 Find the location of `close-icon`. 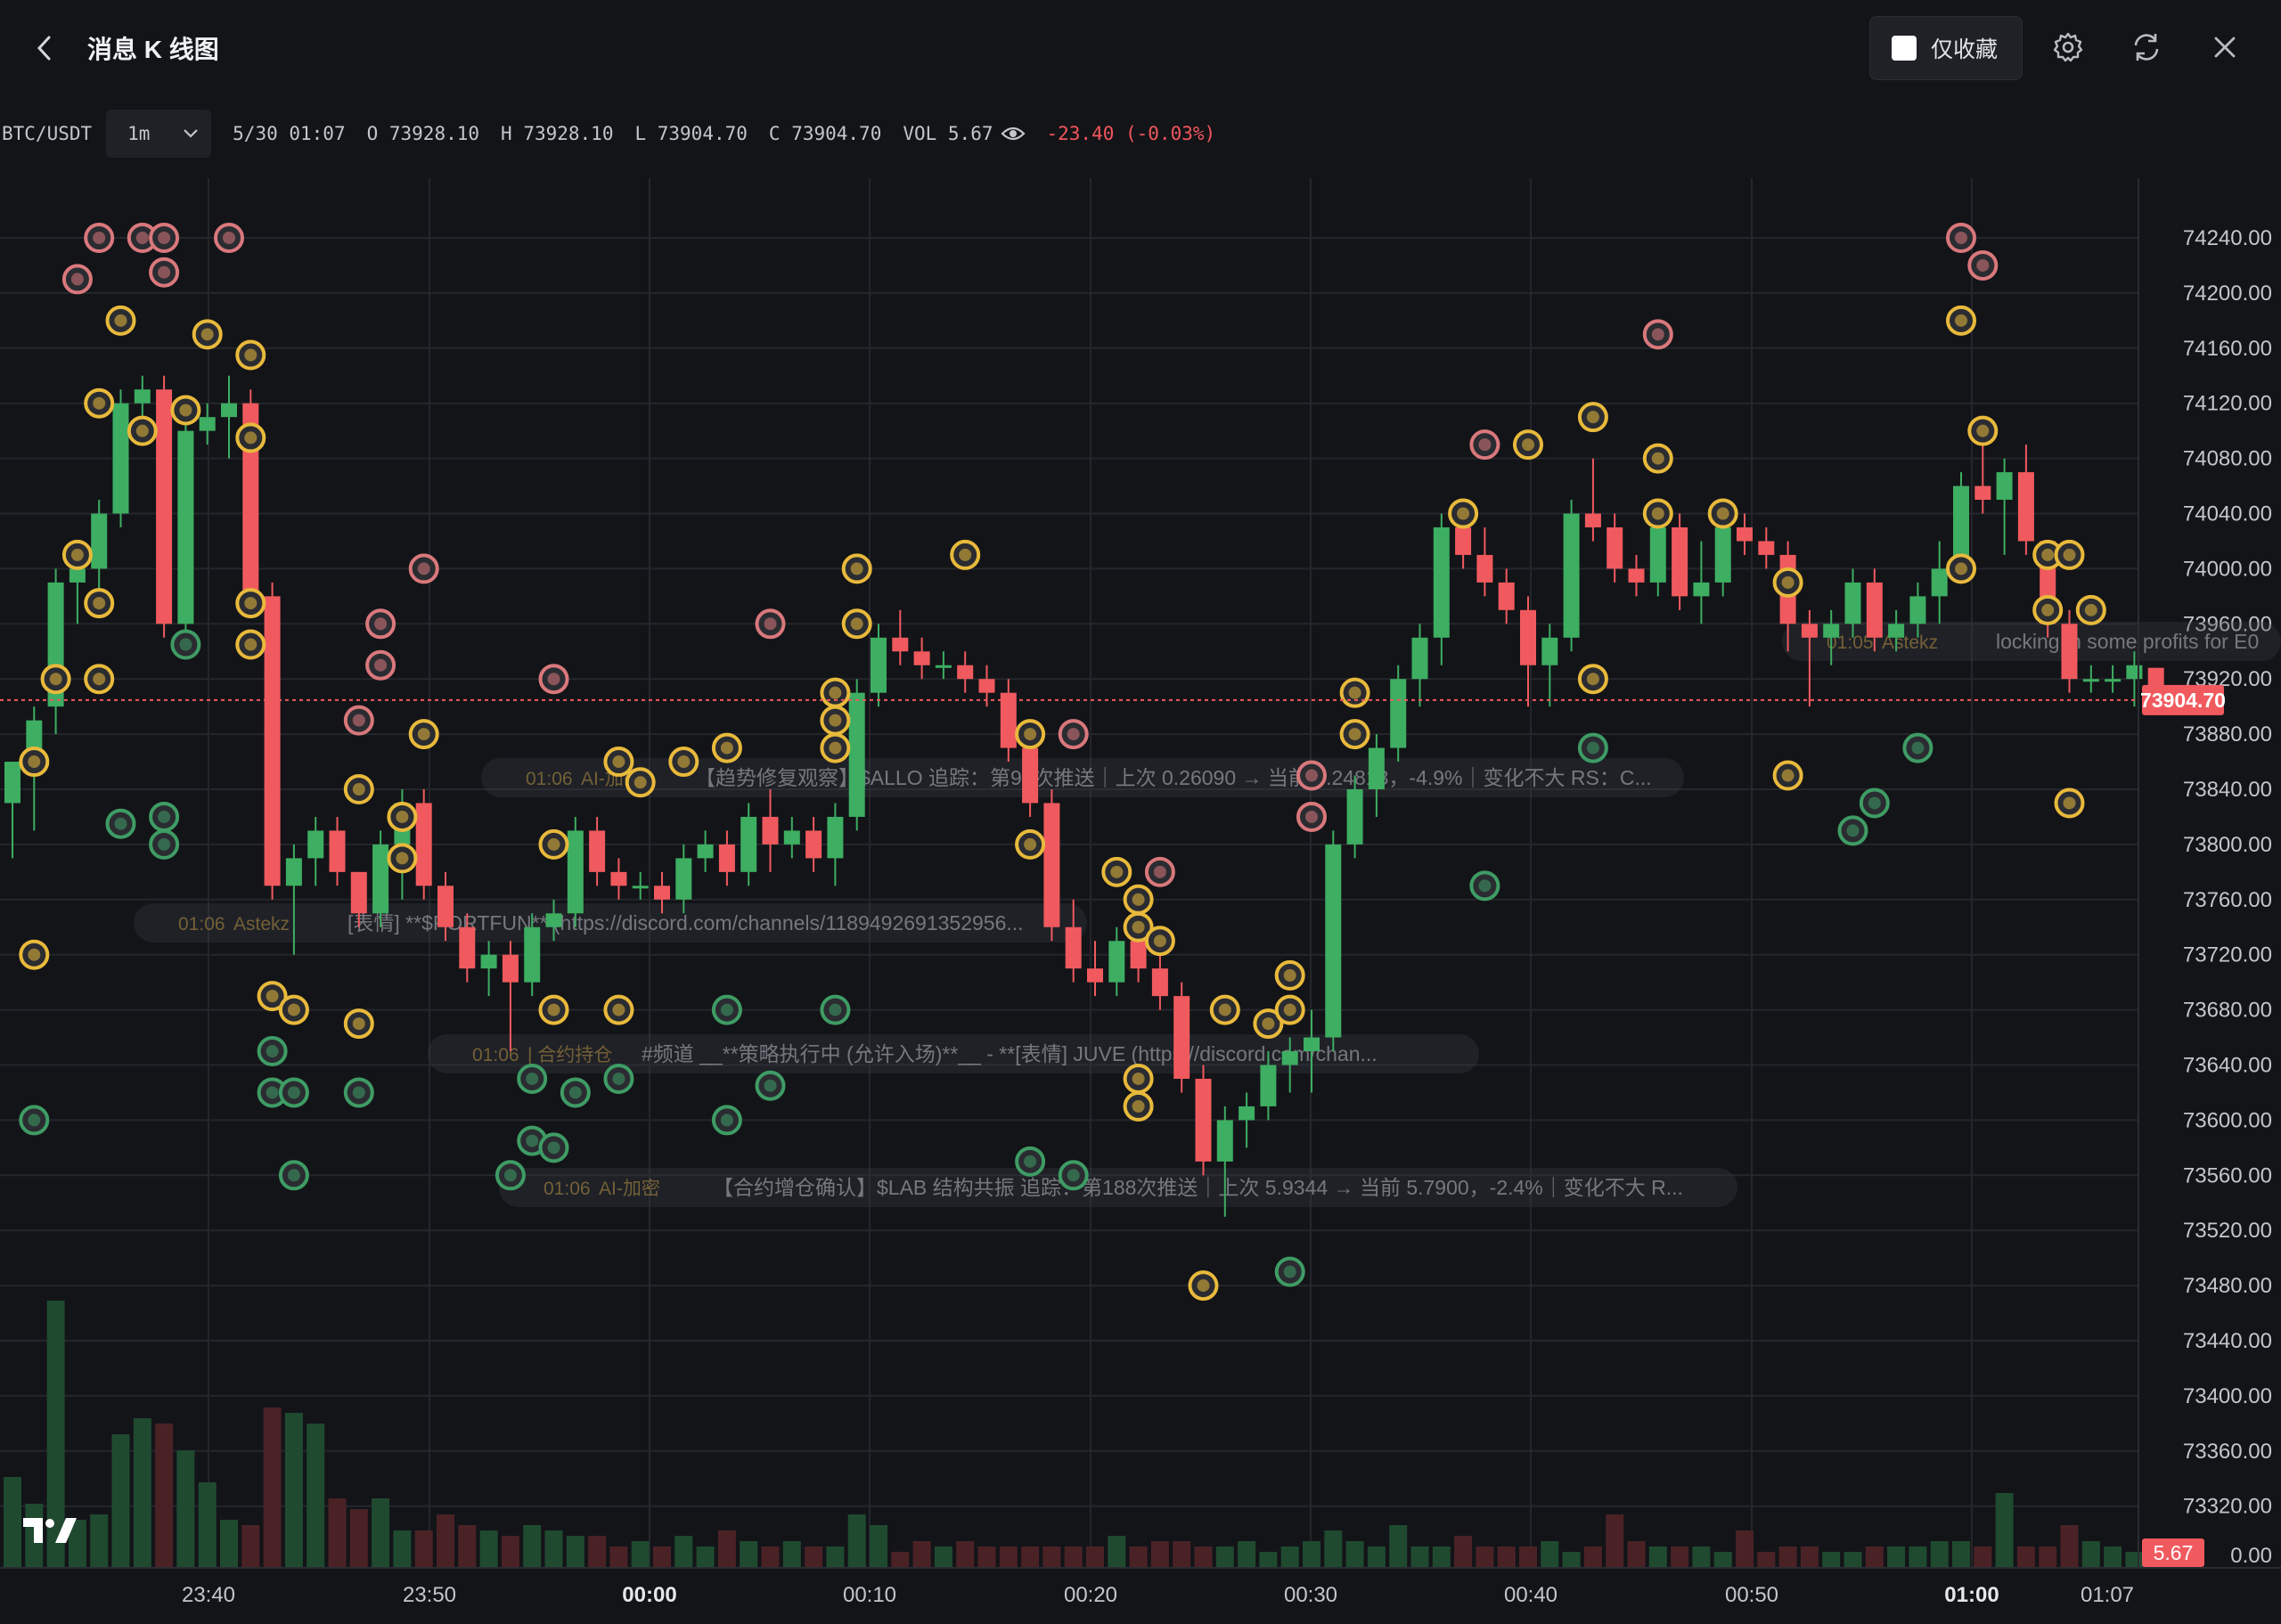

close-icon is located at coordinates (2224, 47).